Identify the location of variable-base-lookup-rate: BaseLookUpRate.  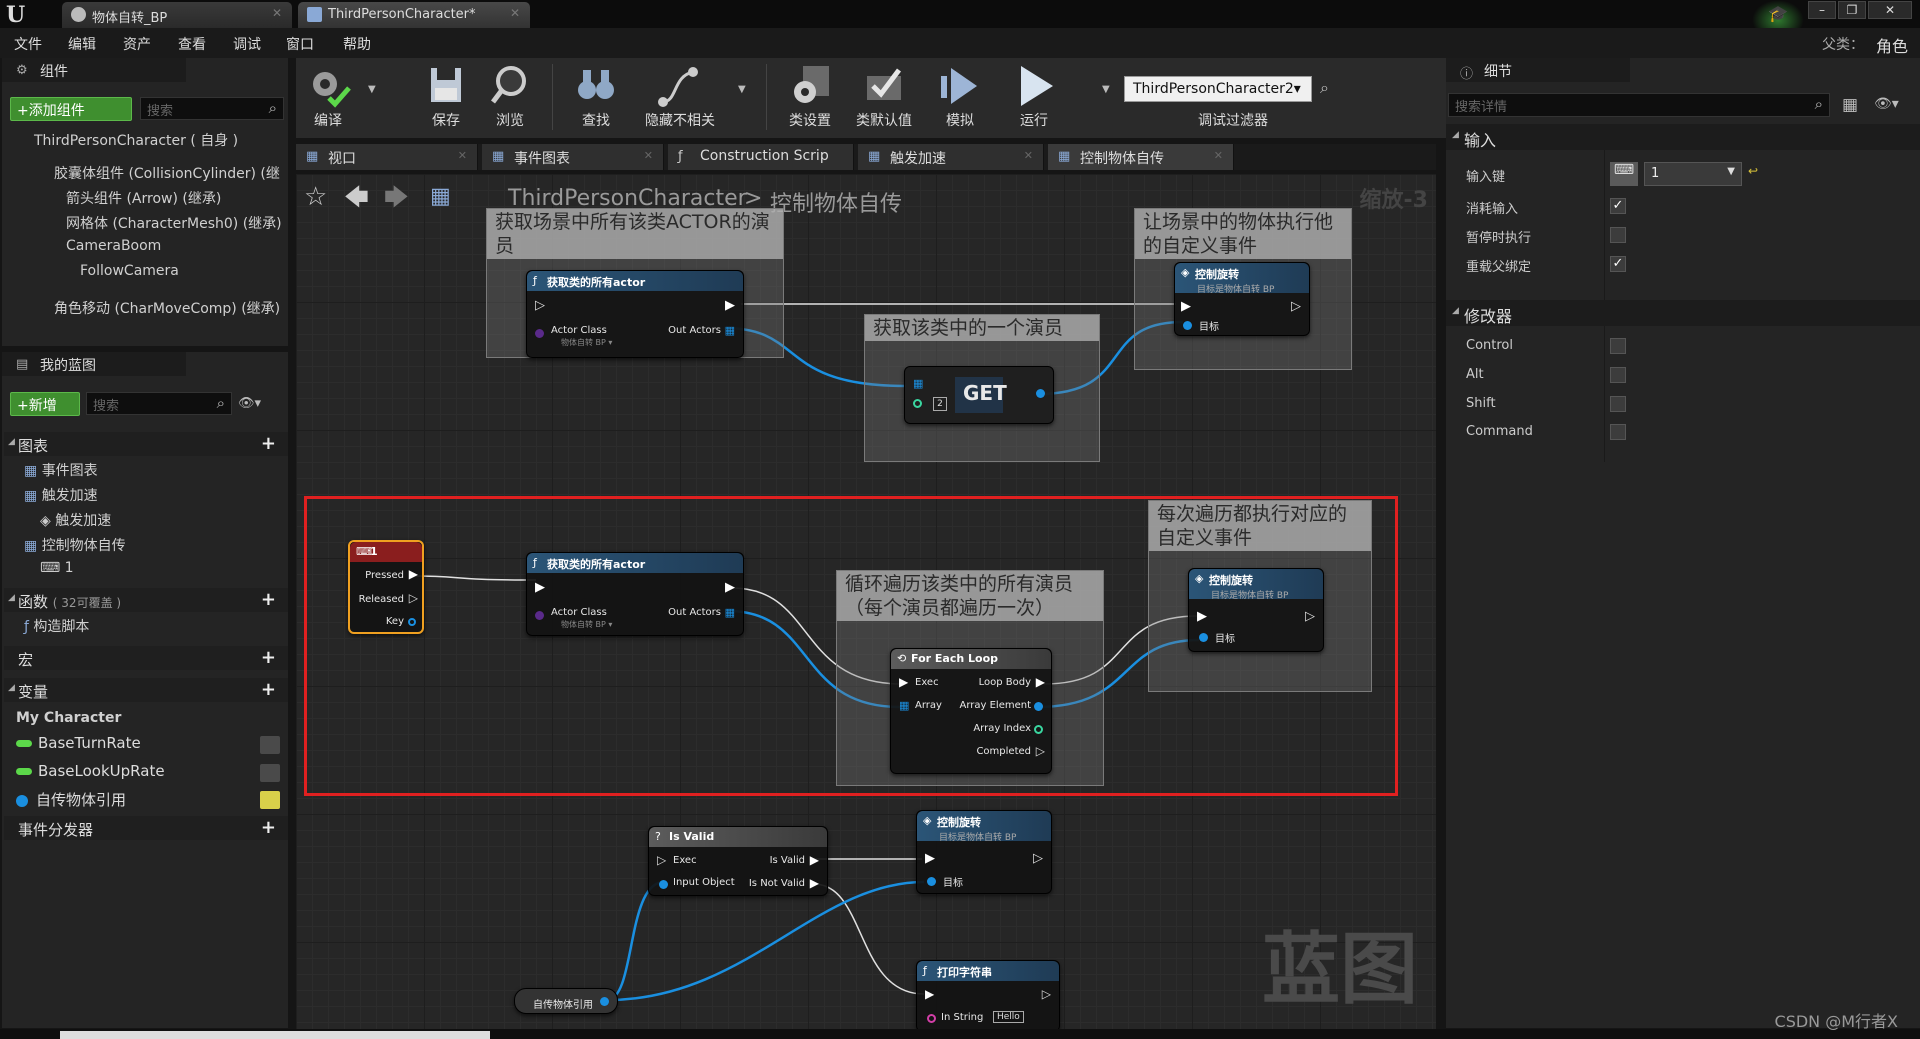
(90, 771).